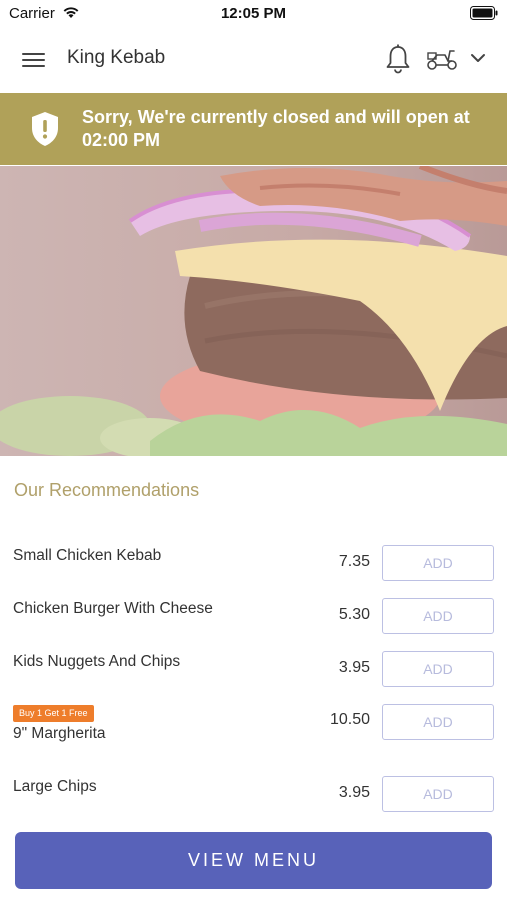 The width and height of the screenshot is (507, 900). What do you see at coordinates (478, 58) in the screenshot?
I see `chevron-down-icon` at bounding box center [478, 58].